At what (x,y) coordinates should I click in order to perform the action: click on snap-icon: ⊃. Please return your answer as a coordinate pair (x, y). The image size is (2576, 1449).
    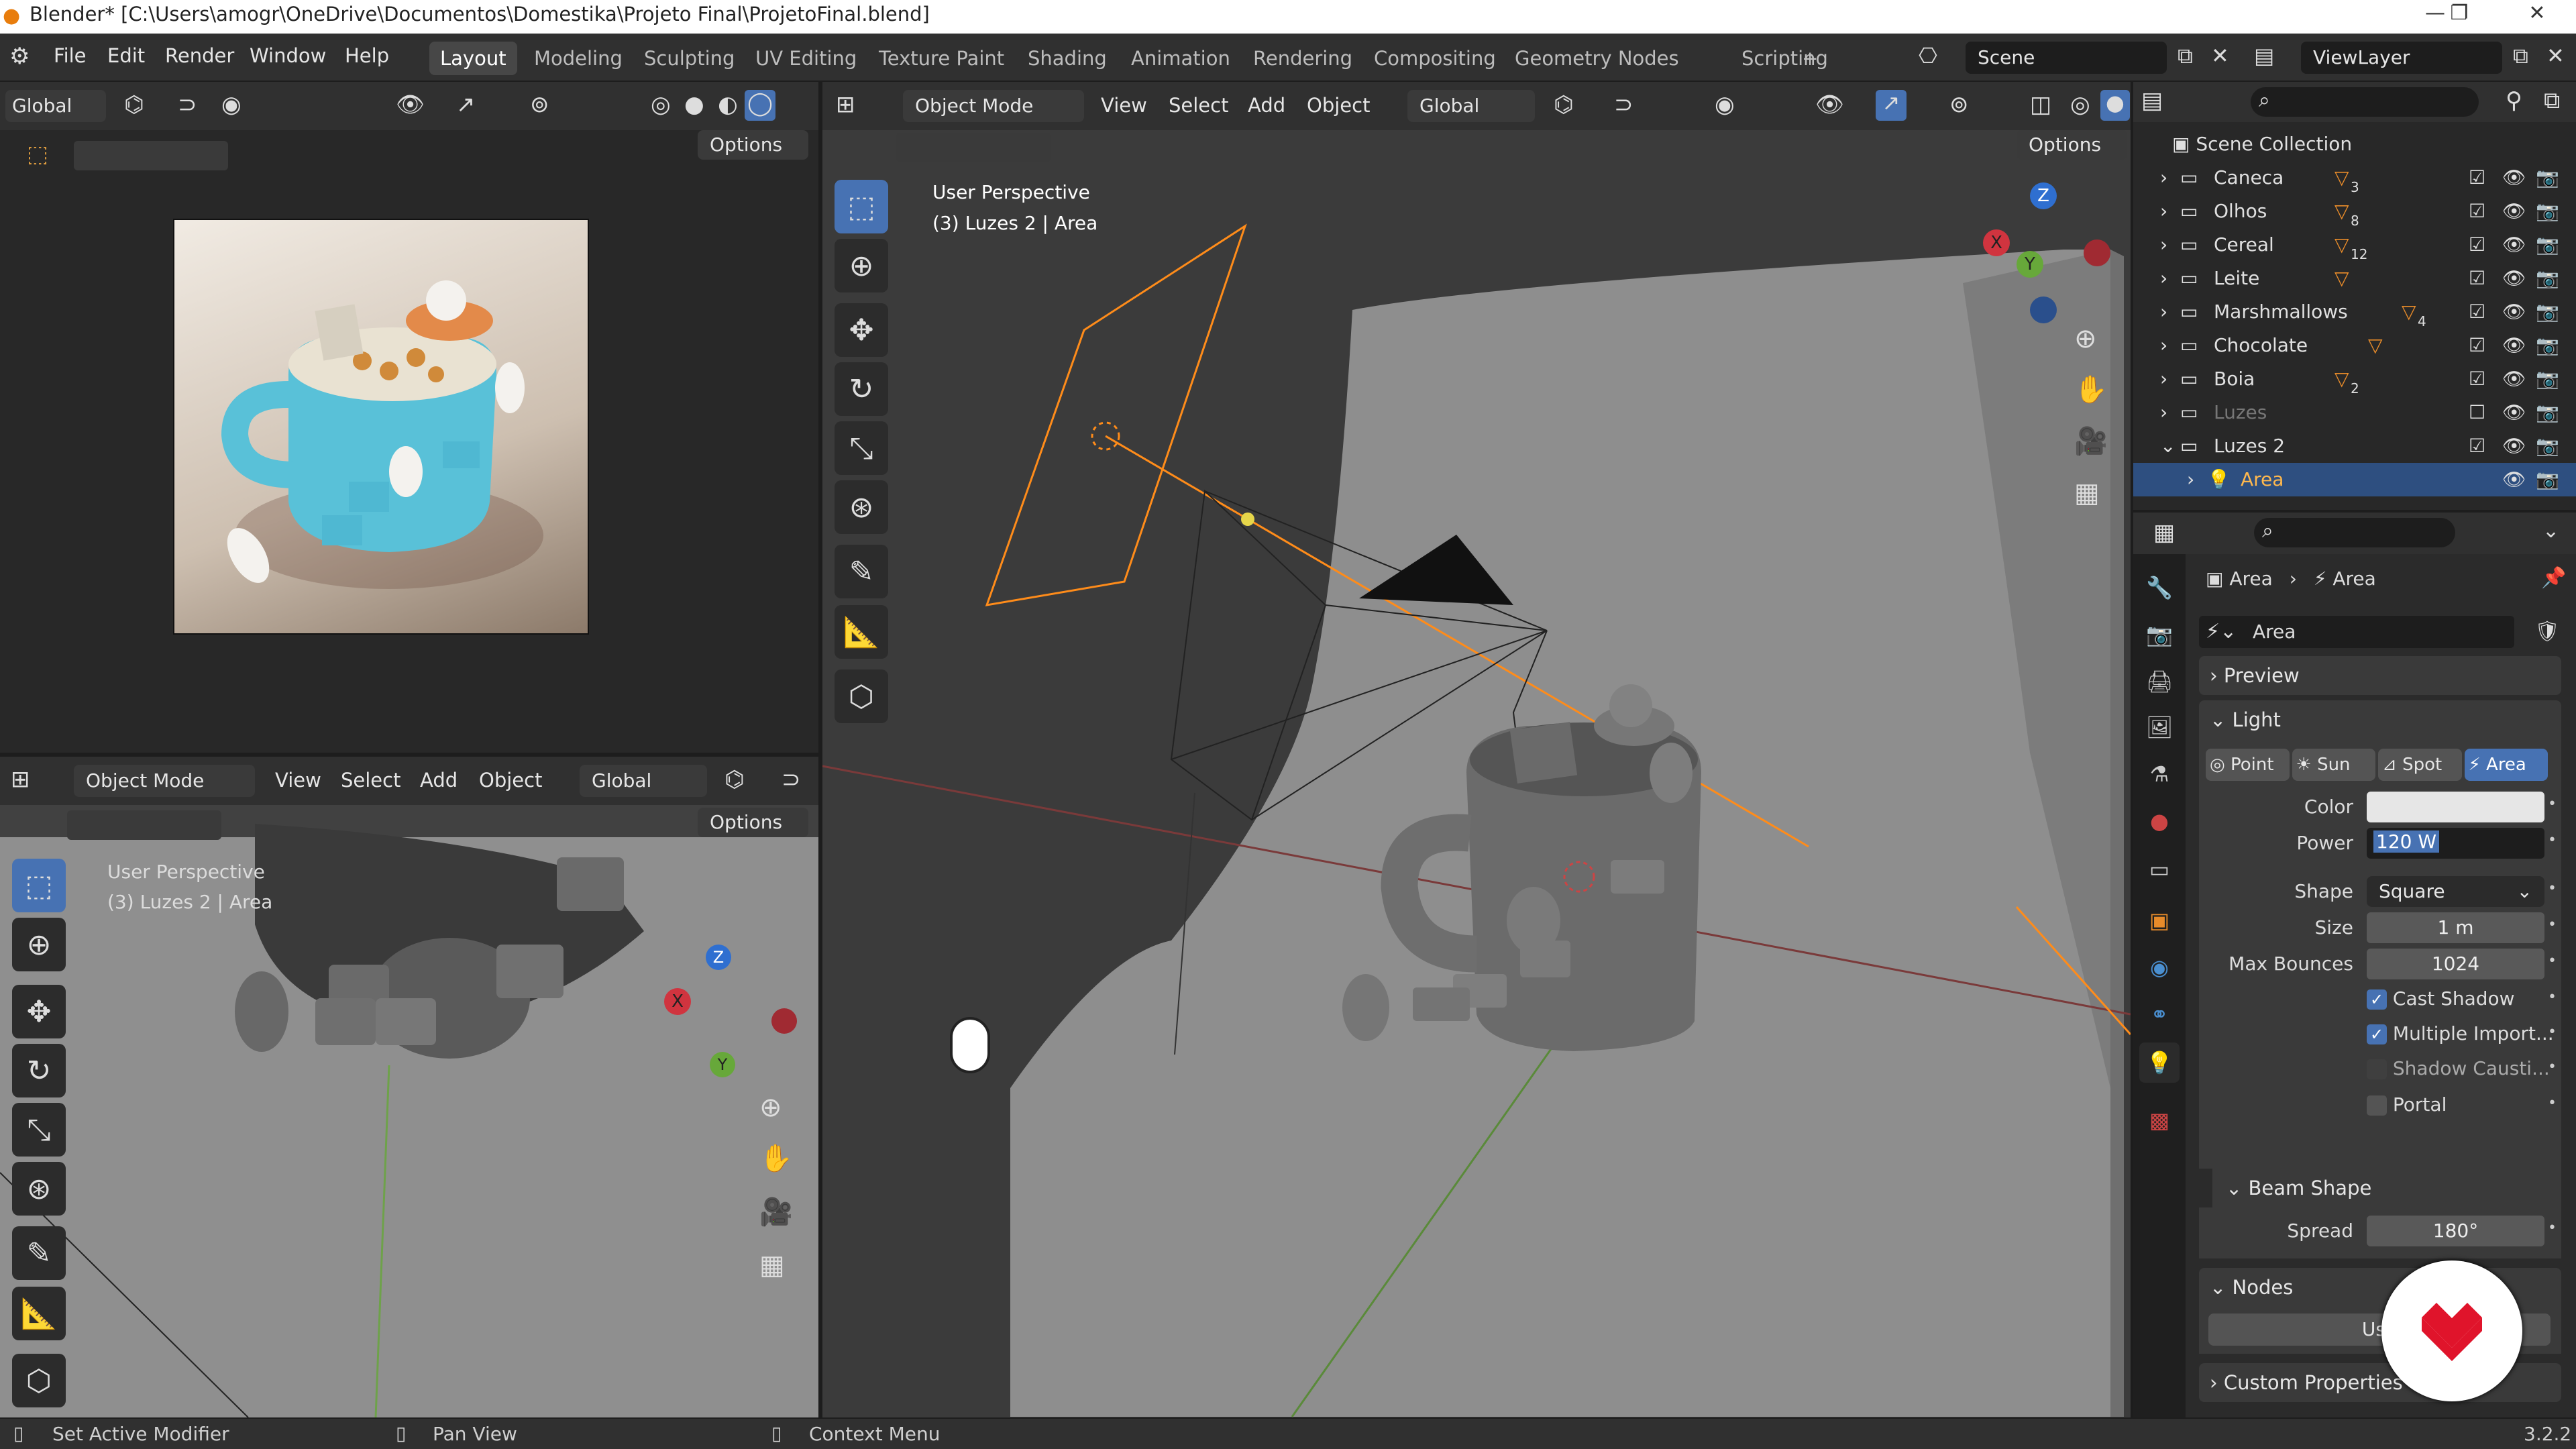
    Looking at the image, I should click on (187, 104).